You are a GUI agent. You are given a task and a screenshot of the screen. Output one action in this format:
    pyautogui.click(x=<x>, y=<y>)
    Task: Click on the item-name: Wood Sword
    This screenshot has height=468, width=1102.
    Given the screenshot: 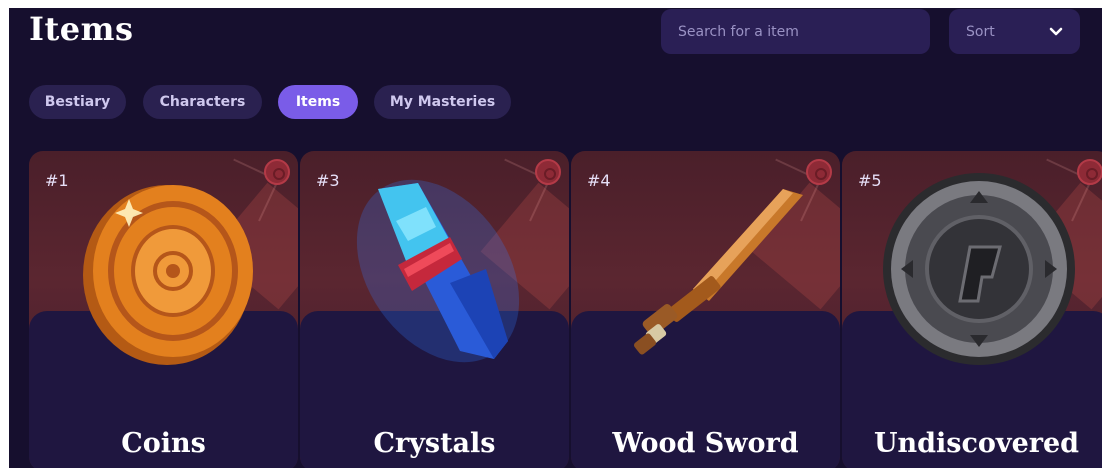 What is the action you would take?
    pyautogui.click(x=705, y=443)
    